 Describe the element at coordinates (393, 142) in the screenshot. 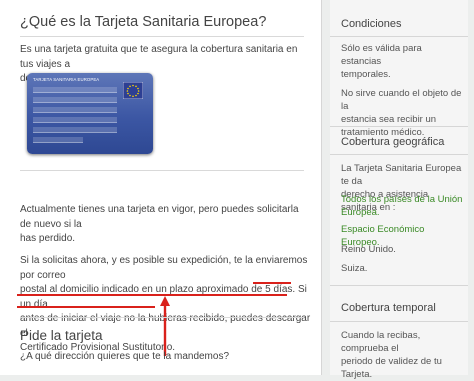

I see `coverage-geo-title: Cobertura geográfica` at that location.